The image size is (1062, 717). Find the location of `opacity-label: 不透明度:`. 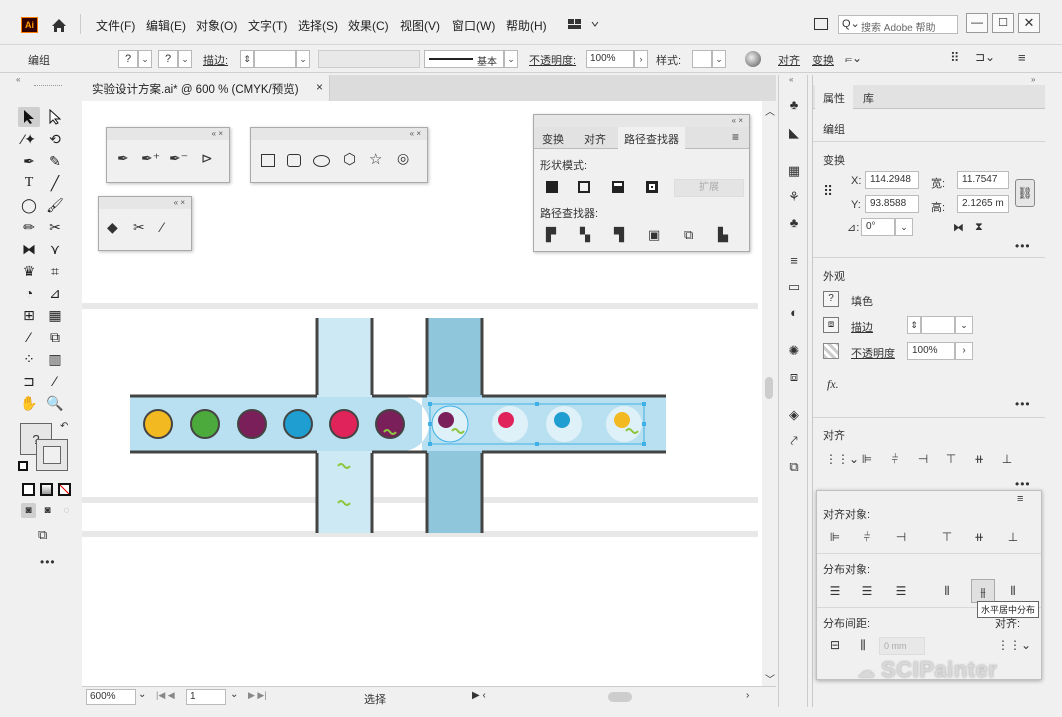

opacity-label: 不透明度: is located at coordinates (552, 60).